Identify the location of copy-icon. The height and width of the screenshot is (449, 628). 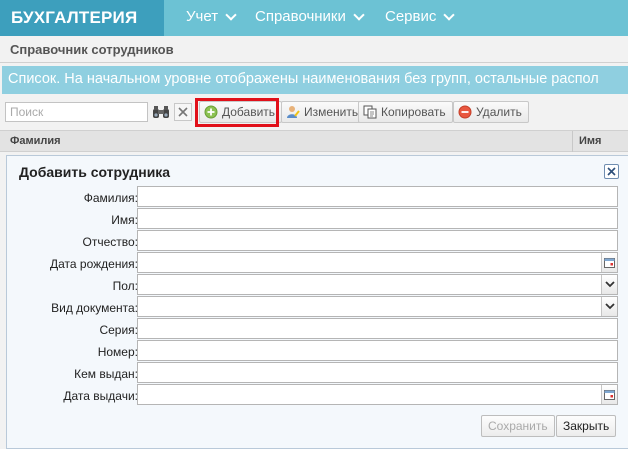
(370, 112).